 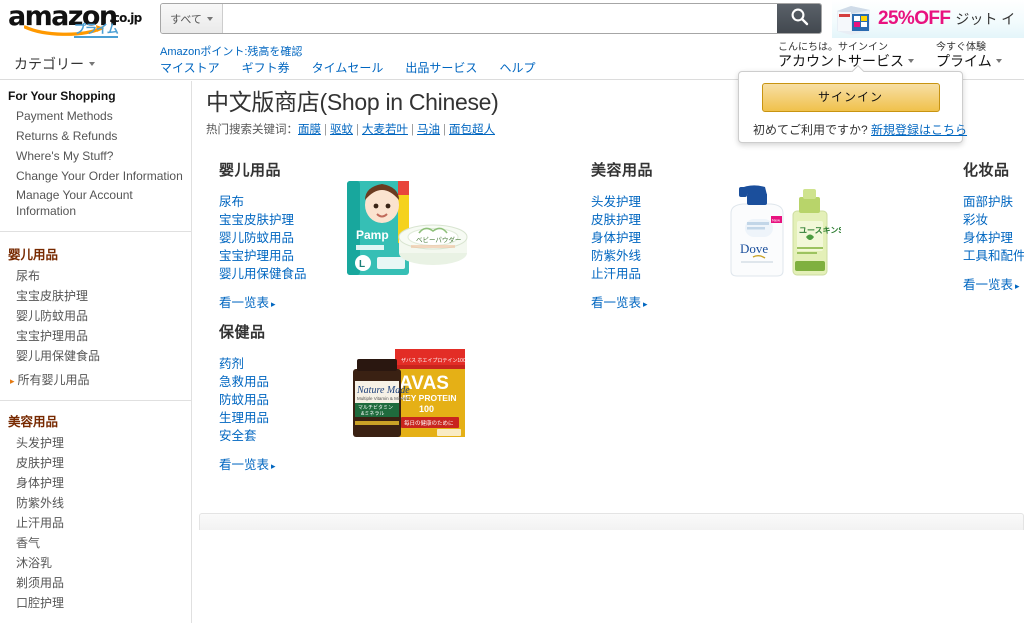 I want to click on list-item: 香气, so click(x=95, y=543).